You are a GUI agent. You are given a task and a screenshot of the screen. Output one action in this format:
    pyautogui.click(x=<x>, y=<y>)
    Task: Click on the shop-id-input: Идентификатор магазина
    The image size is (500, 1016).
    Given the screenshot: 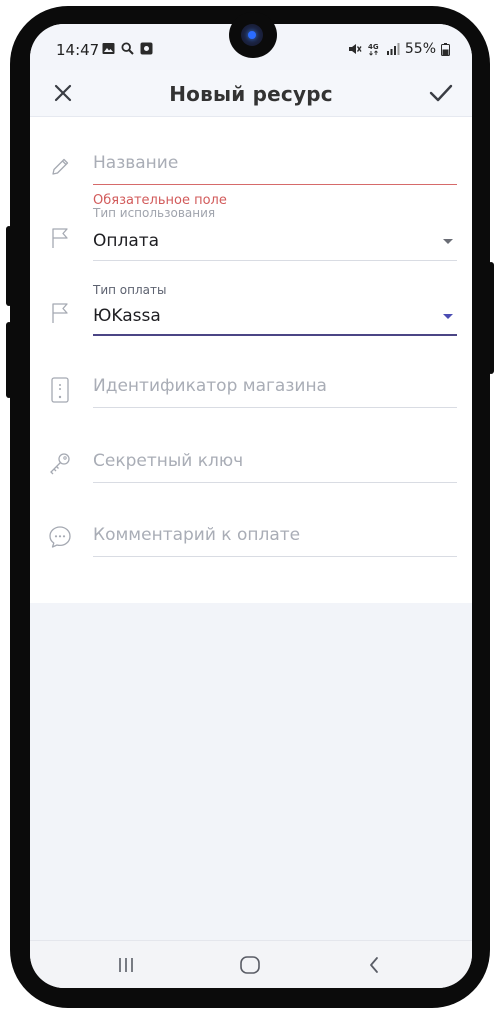 What is the action you would take?
    pyautogui.click(x=275, y=397)
    